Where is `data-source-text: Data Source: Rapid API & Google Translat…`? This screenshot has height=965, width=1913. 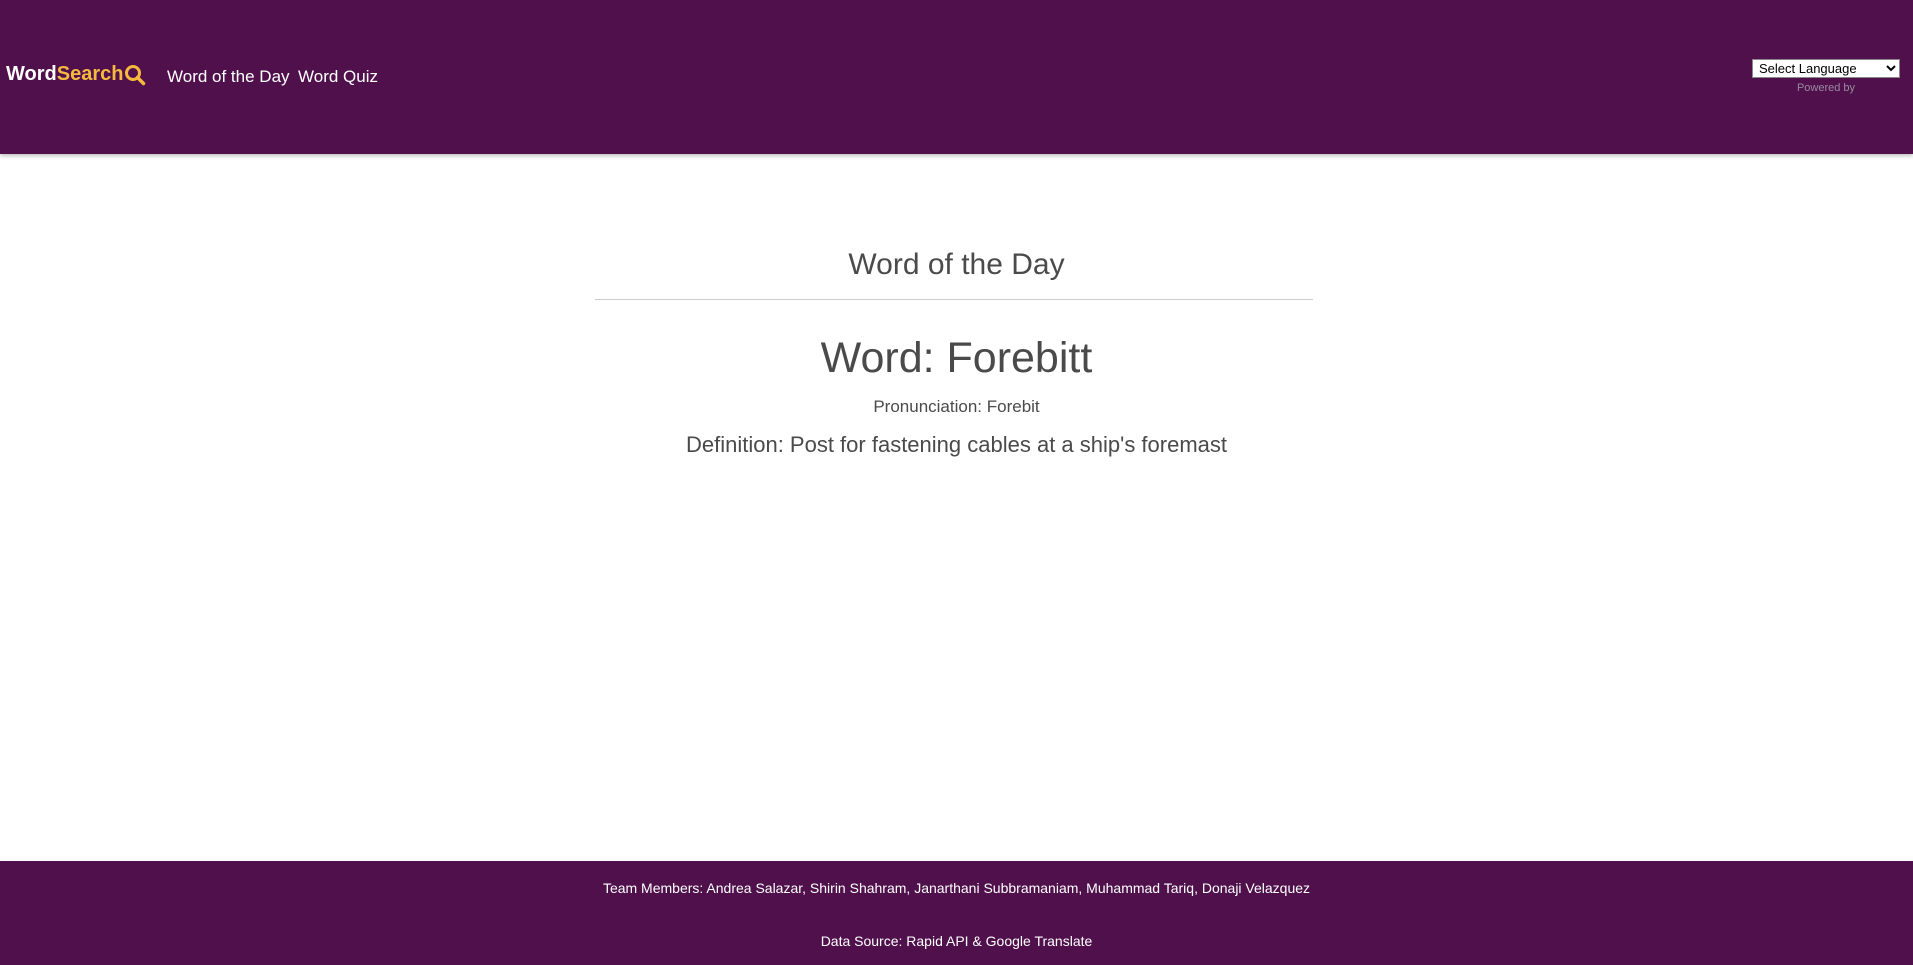
data-source-text: Data Source: Rapid API & Google Translat… is located at coordinates (956, 941).